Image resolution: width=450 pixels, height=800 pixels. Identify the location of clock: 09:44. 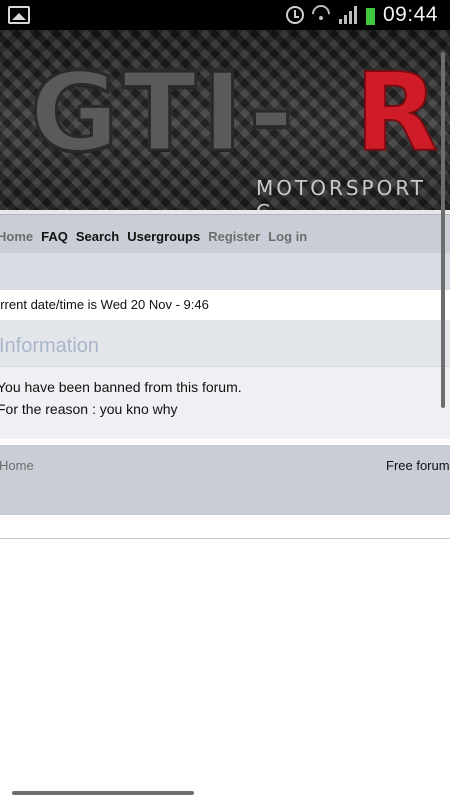
(410, 14).